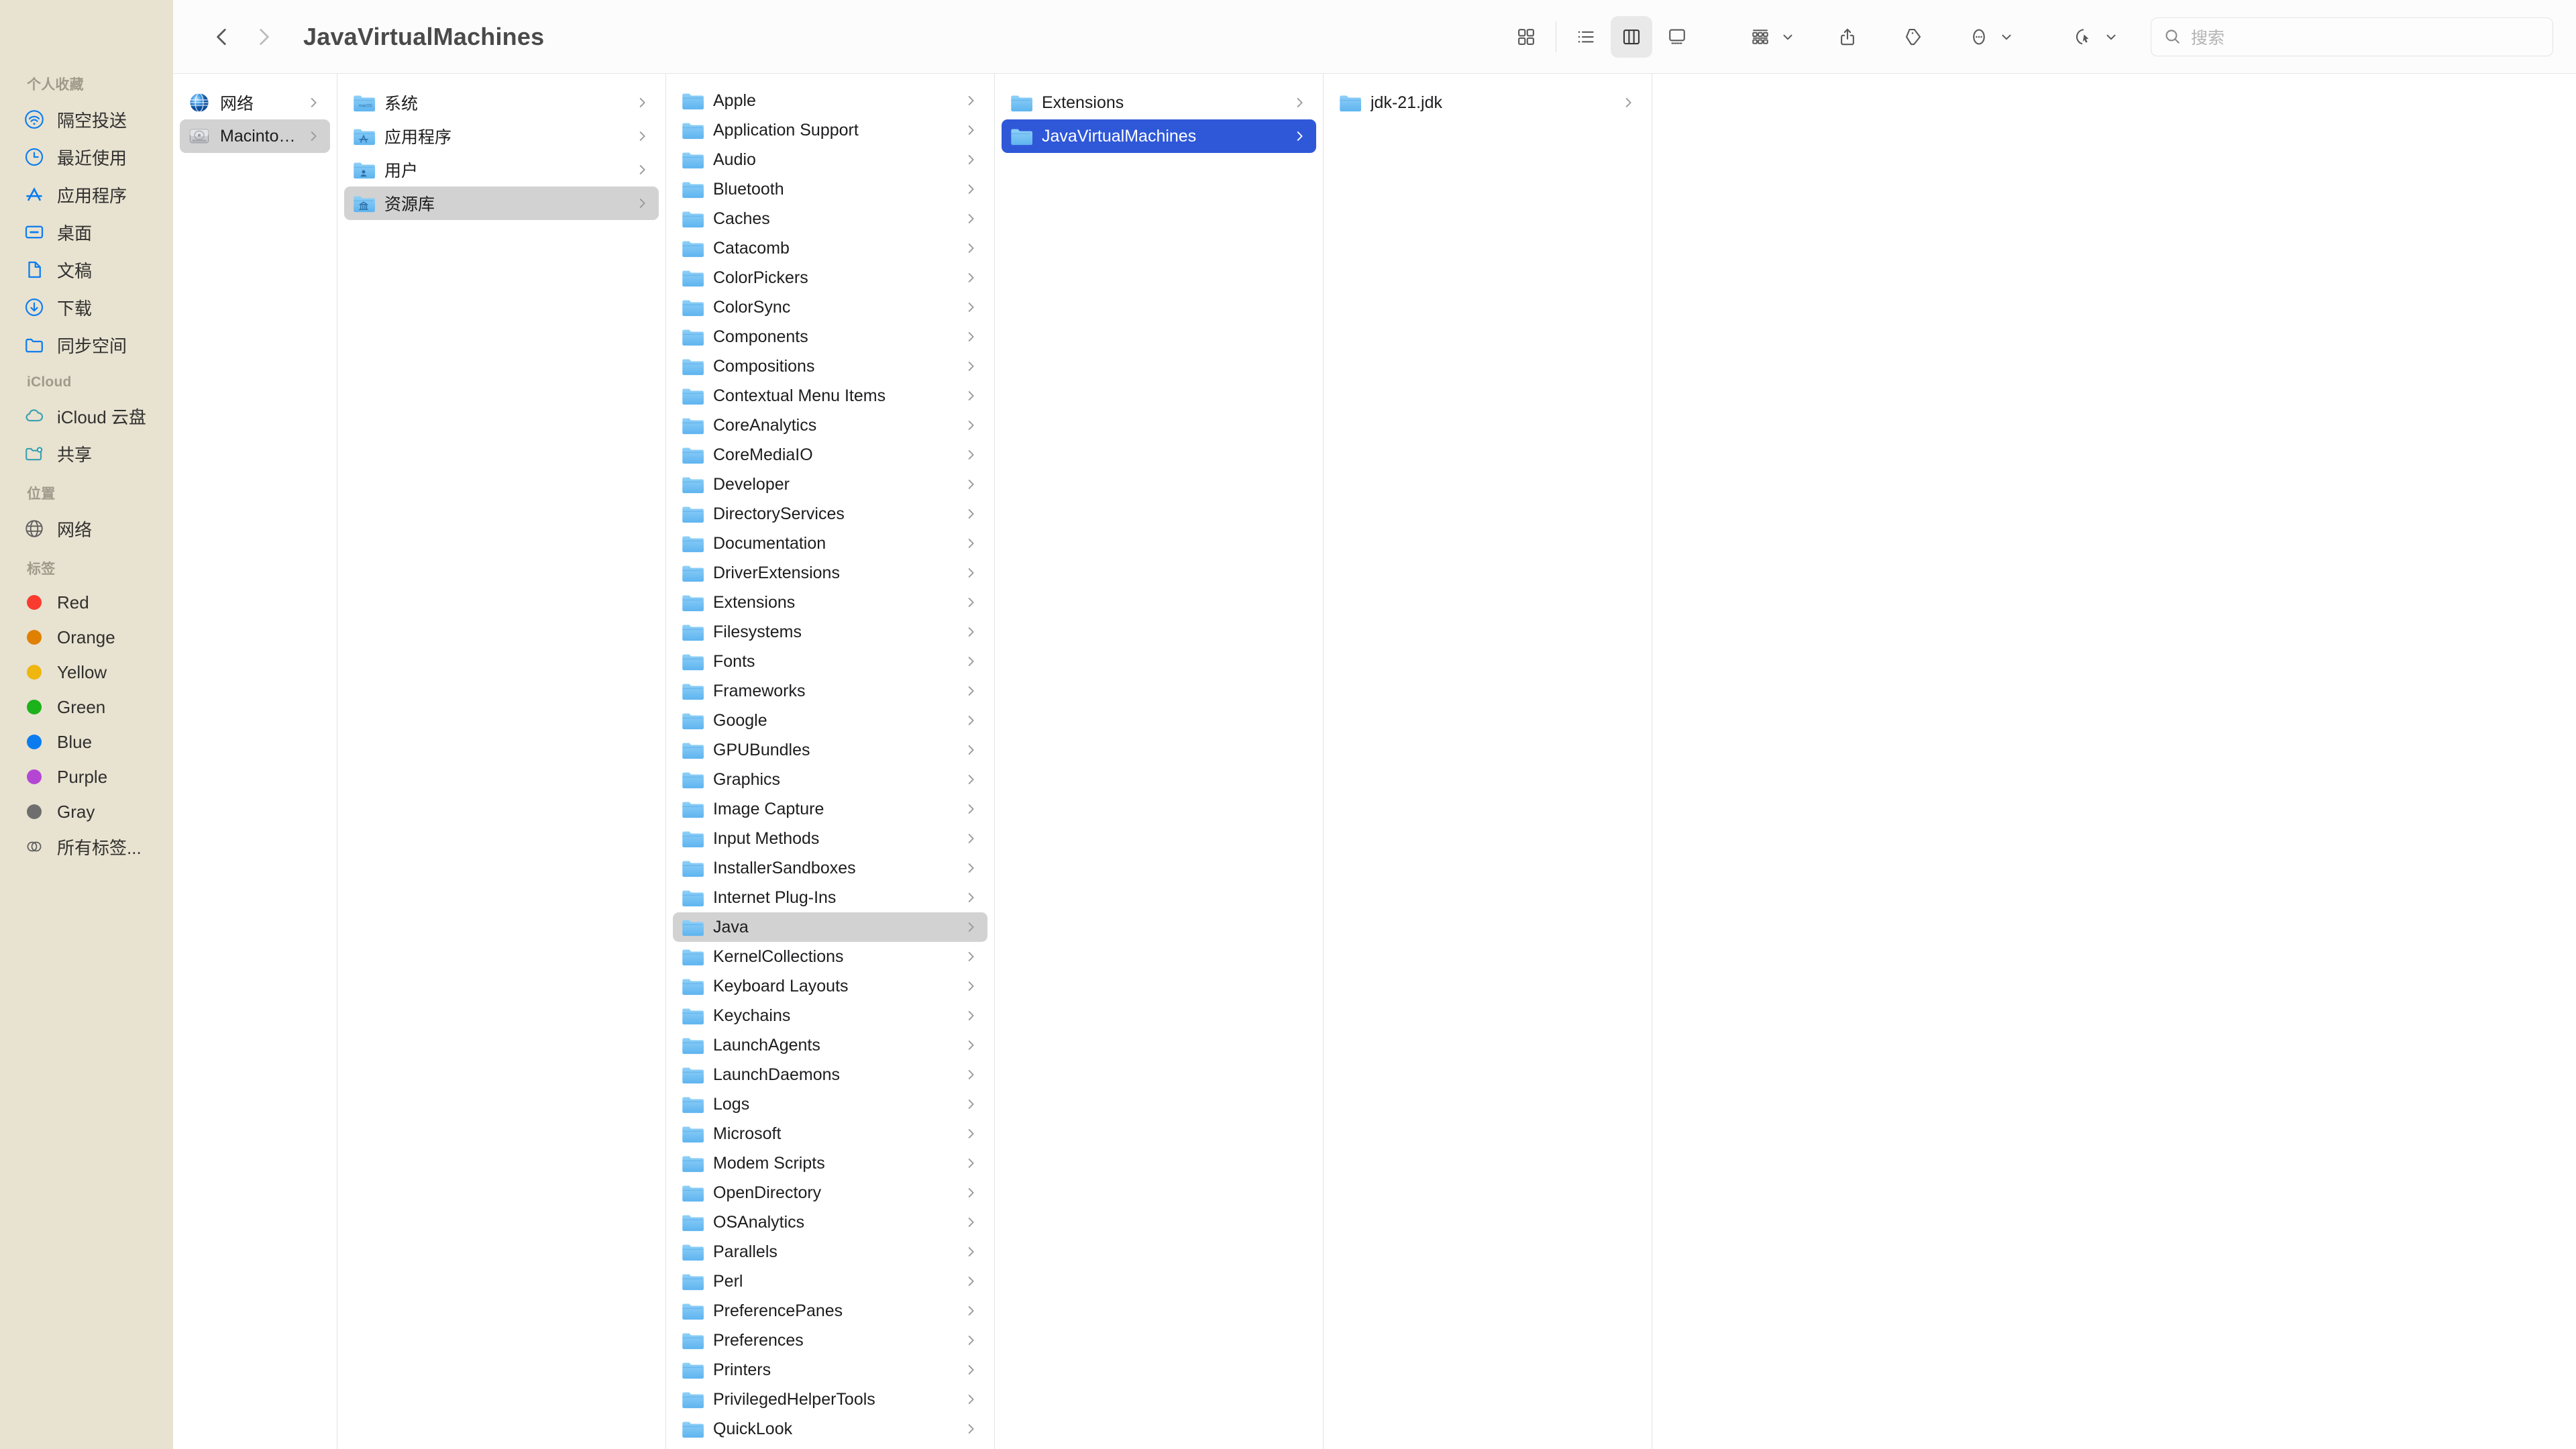 The image size is (2576, 1449). Describe the element at coordinates (2006, 37) in the screenshot. I see `more-actions-chevron` at that location.